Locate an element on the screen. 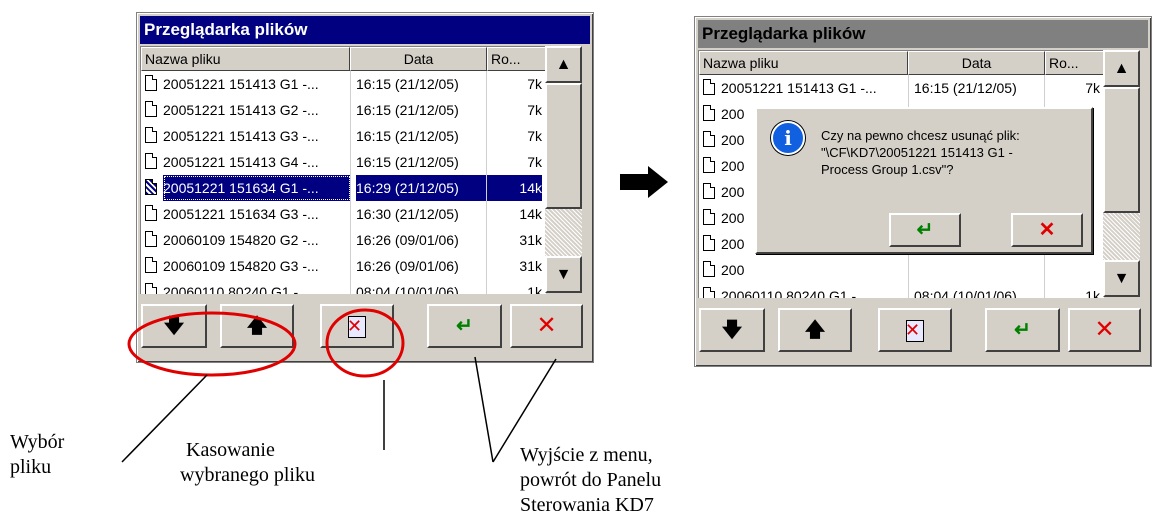 This screenshot has height=525, width=1154. annotation-line: Wyjście z menu, is located at coordinates (586, 455).